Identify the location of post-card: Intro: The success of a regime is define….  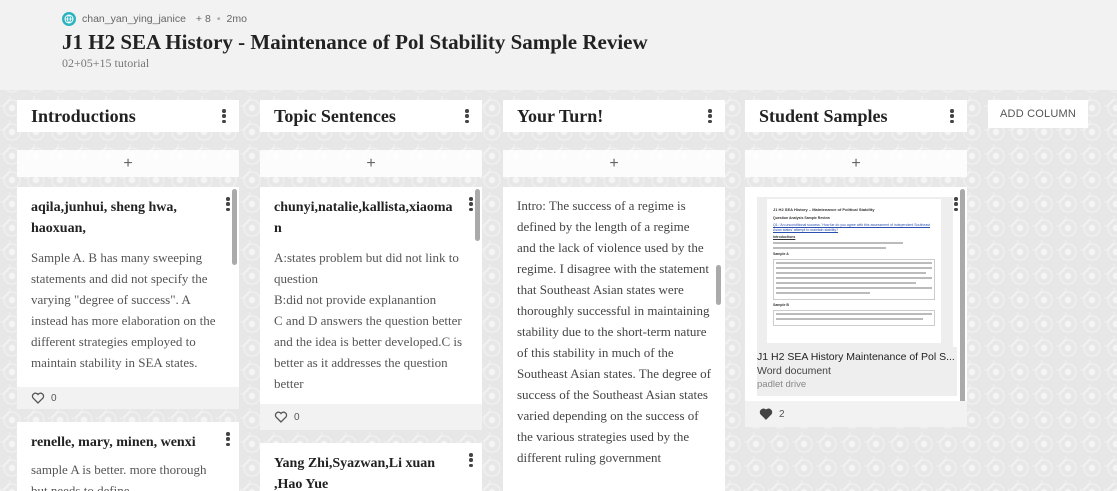
(614, 339).